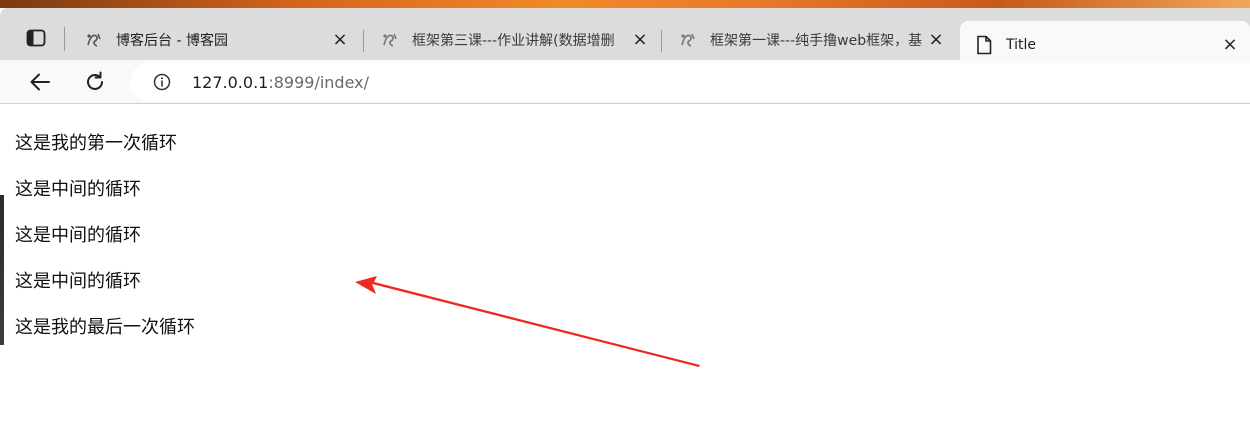 The width and height of the screenshot is (1250, 443). Describe the element at coordinates (690, 82) in the screenshot. I see `address-bar: 127.0.0.1:8999/index/` at that location.